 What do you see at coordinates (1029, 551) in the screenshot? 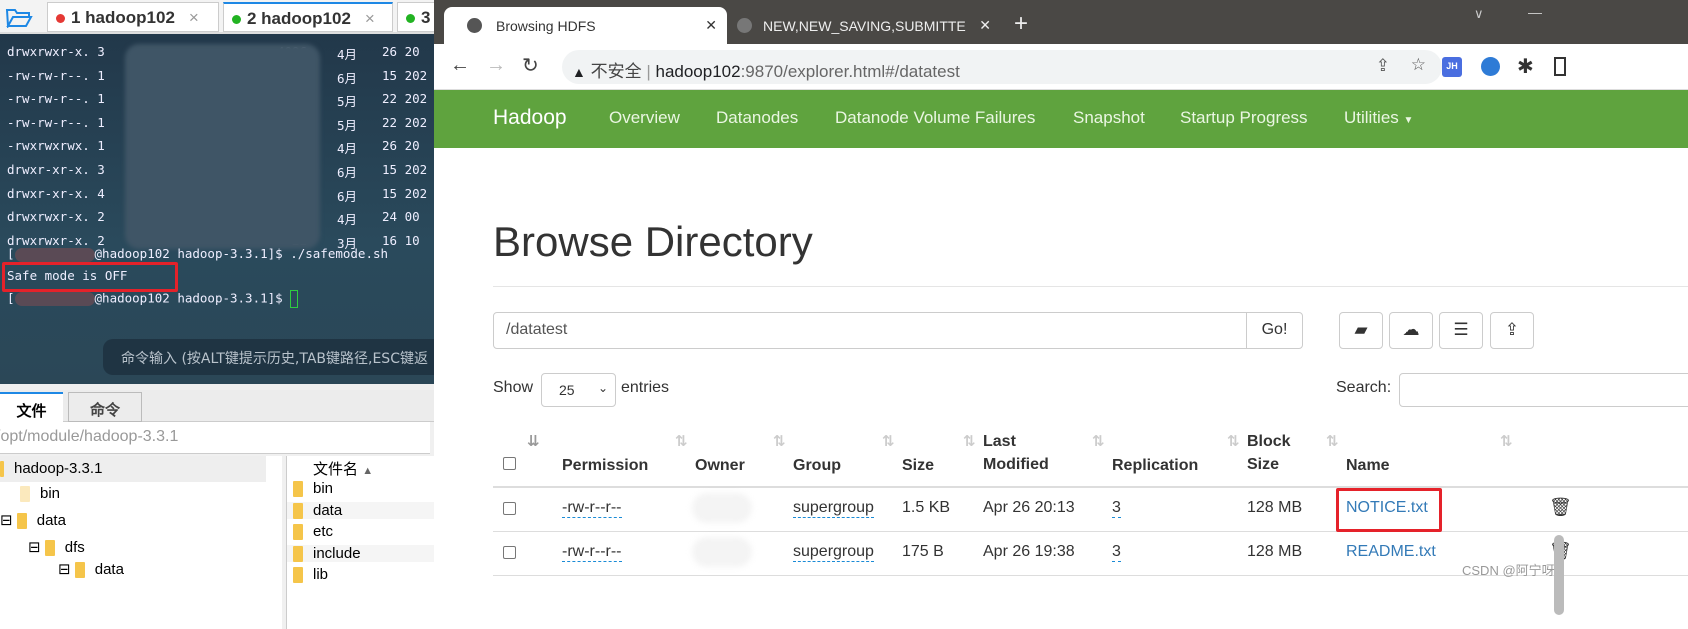
I see `modified-cell: Apr 26 19:38` at bounding box center [1029, 551].